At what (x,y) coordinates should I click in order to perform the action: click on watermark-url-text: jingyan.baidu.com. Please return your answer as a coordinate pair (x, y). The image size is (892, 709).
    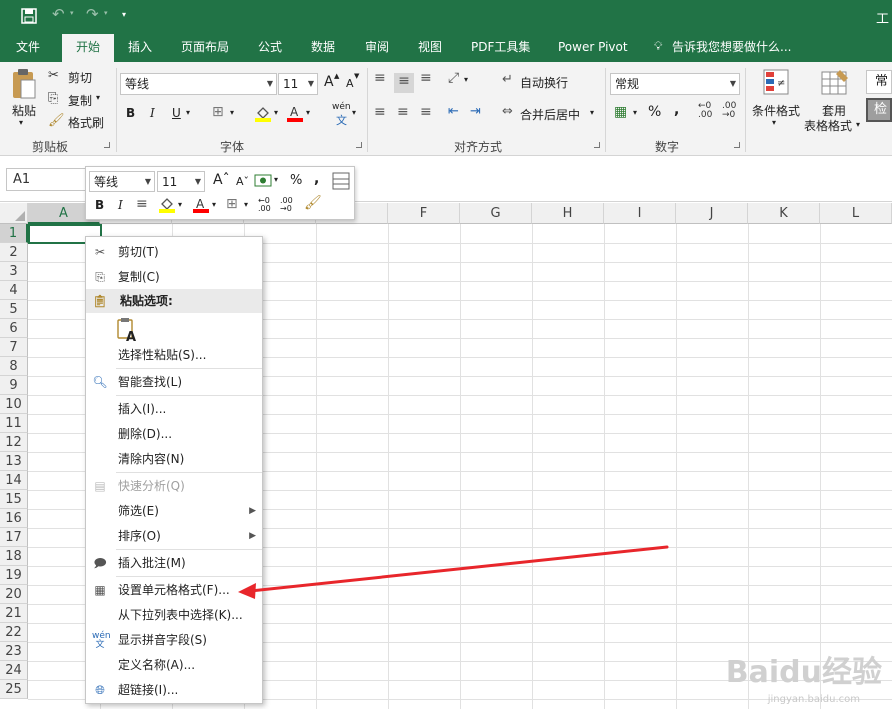
    Looking at the image, I should click on (813, 699).